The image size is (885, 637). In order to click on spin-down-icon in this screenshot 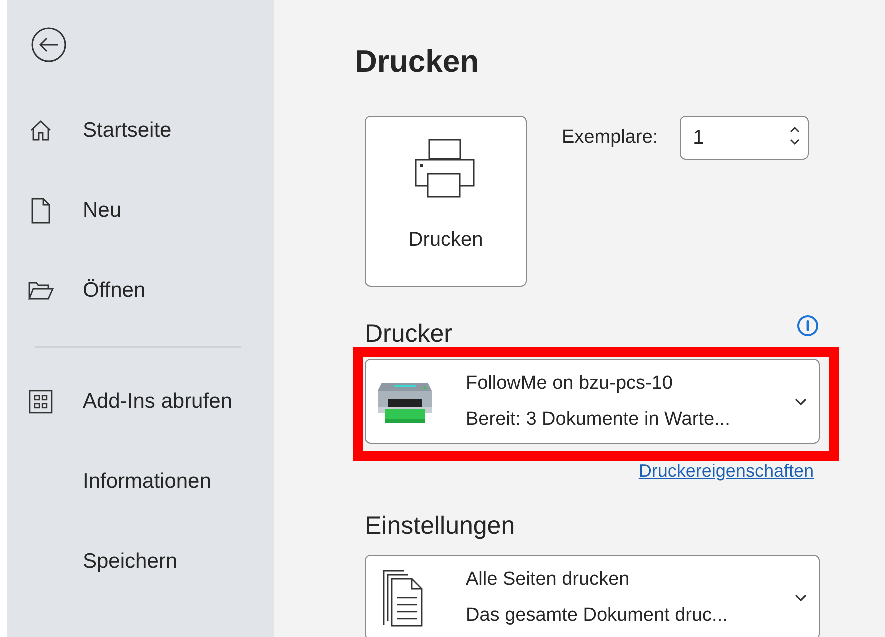, I will do `click(795, 142)`.